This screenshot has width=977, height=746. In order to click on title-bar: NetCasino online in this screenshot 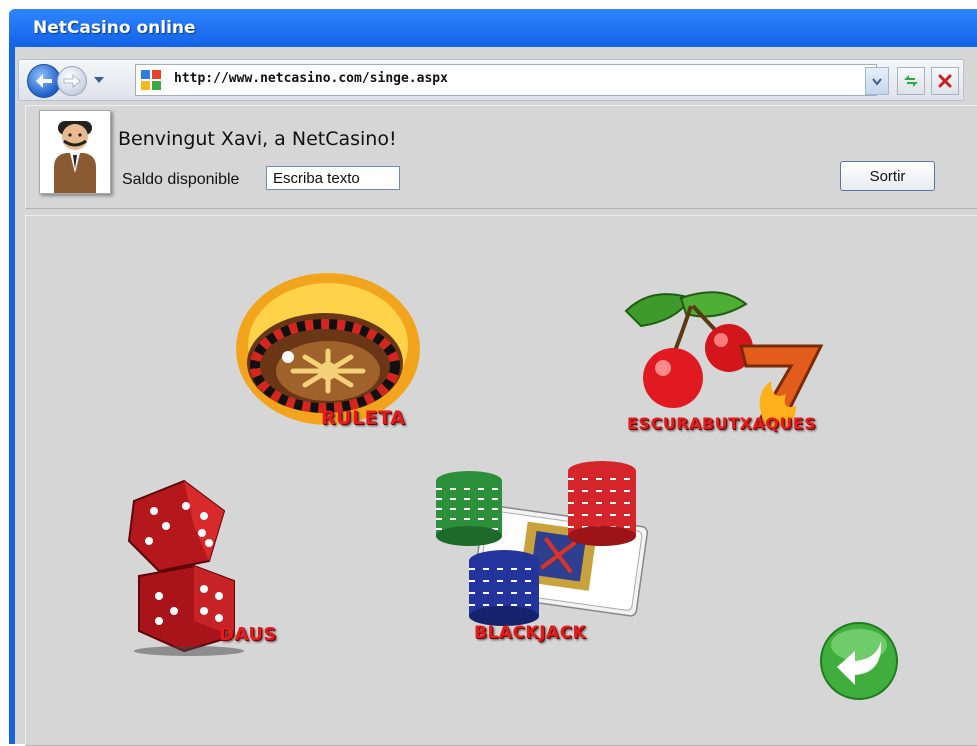, I will do `click(493, 28)`.